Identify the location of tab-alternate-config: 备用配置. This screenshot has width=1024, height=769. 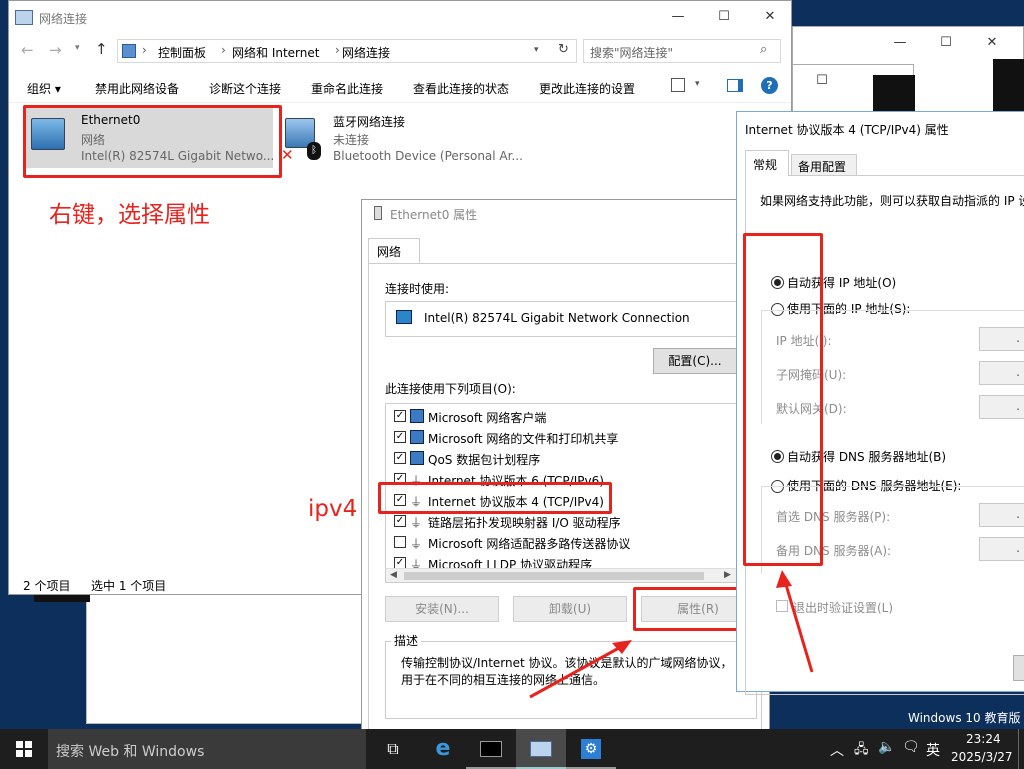
(824, 165).